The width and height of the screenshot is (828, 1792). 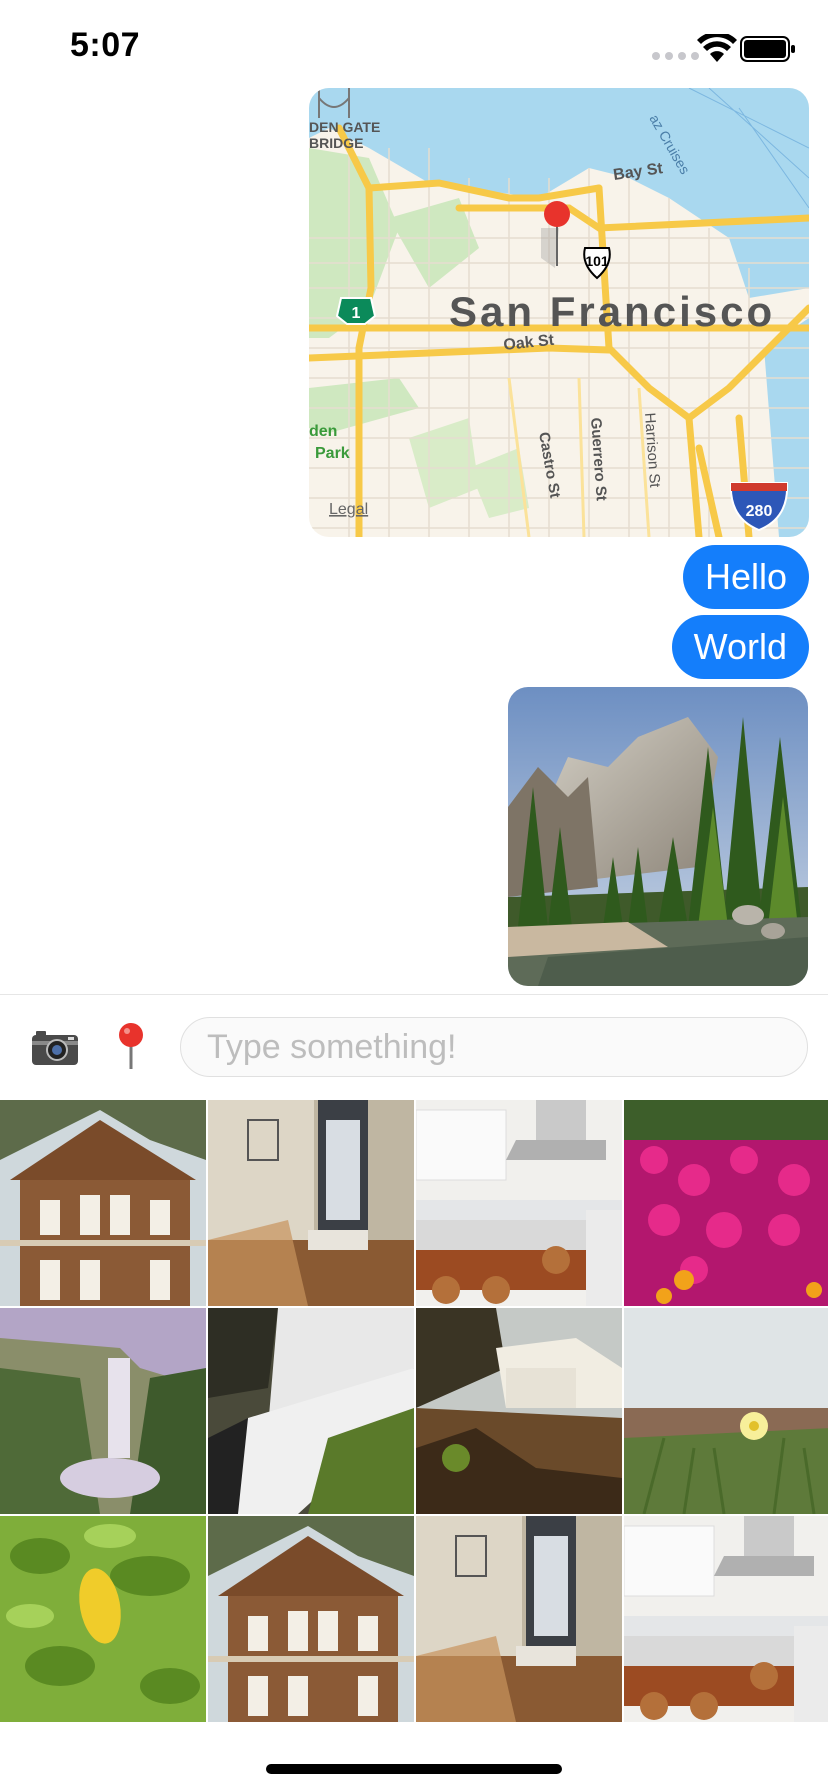 I want to click on status-time: 5:07, so click(x=105, y=45).